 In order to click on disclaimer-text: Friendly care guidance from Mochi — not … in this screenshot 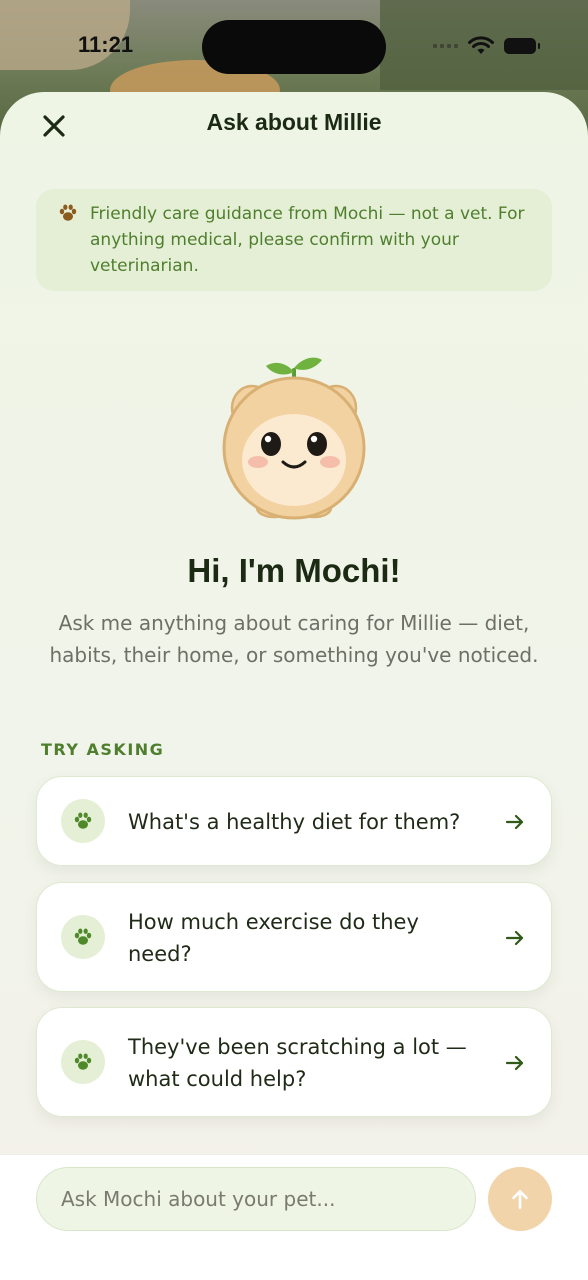, I will do `click(307, 240)`.